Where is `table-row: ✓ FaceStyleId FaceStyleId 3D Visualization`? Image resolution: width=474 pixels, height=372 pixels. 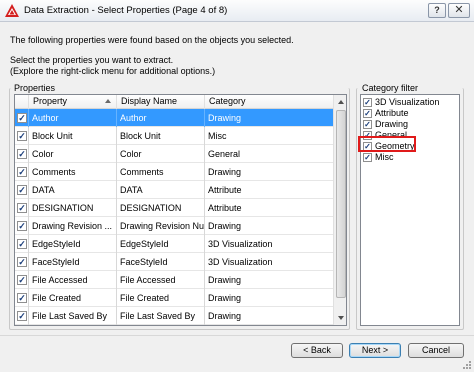 table-row: ✓ FaceStyleId FaceStyleId 3D Visualization is located at coordinates (174, 262).